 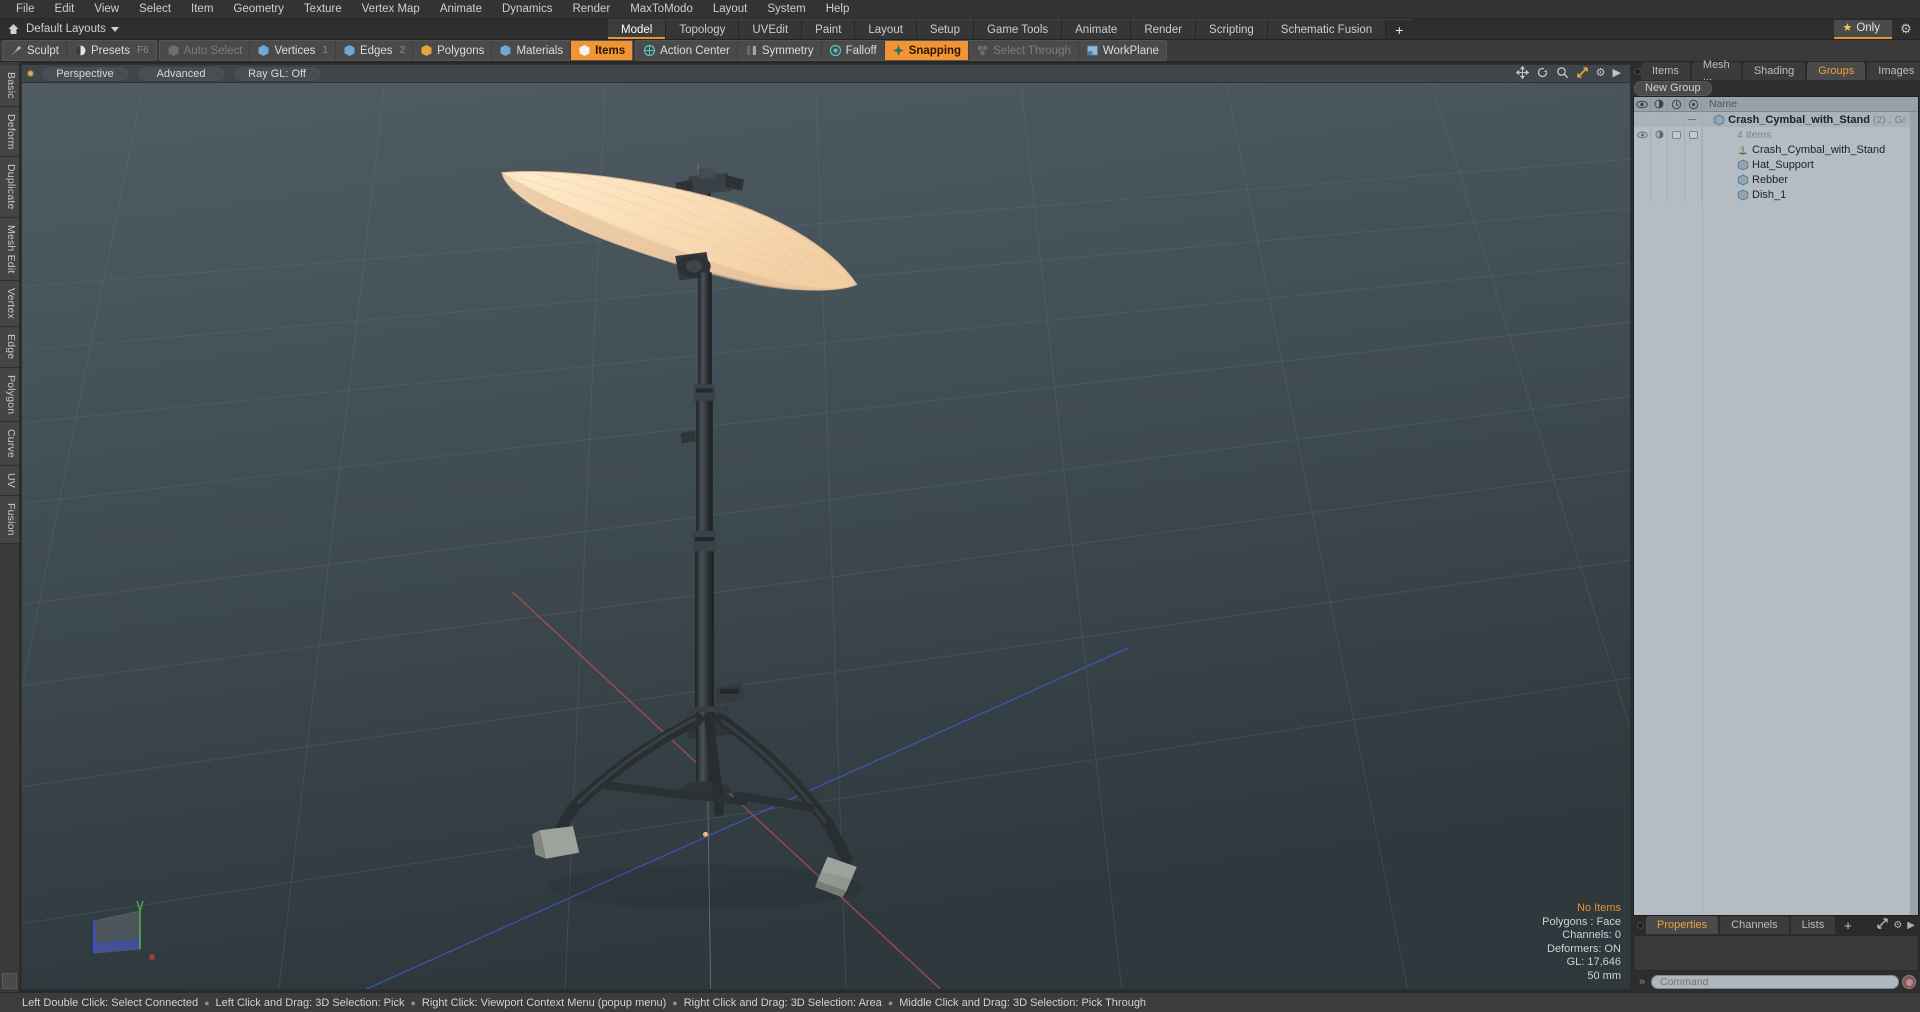 I want to click on layout-tab-animate: Animate, so click(x=1097, y=29).